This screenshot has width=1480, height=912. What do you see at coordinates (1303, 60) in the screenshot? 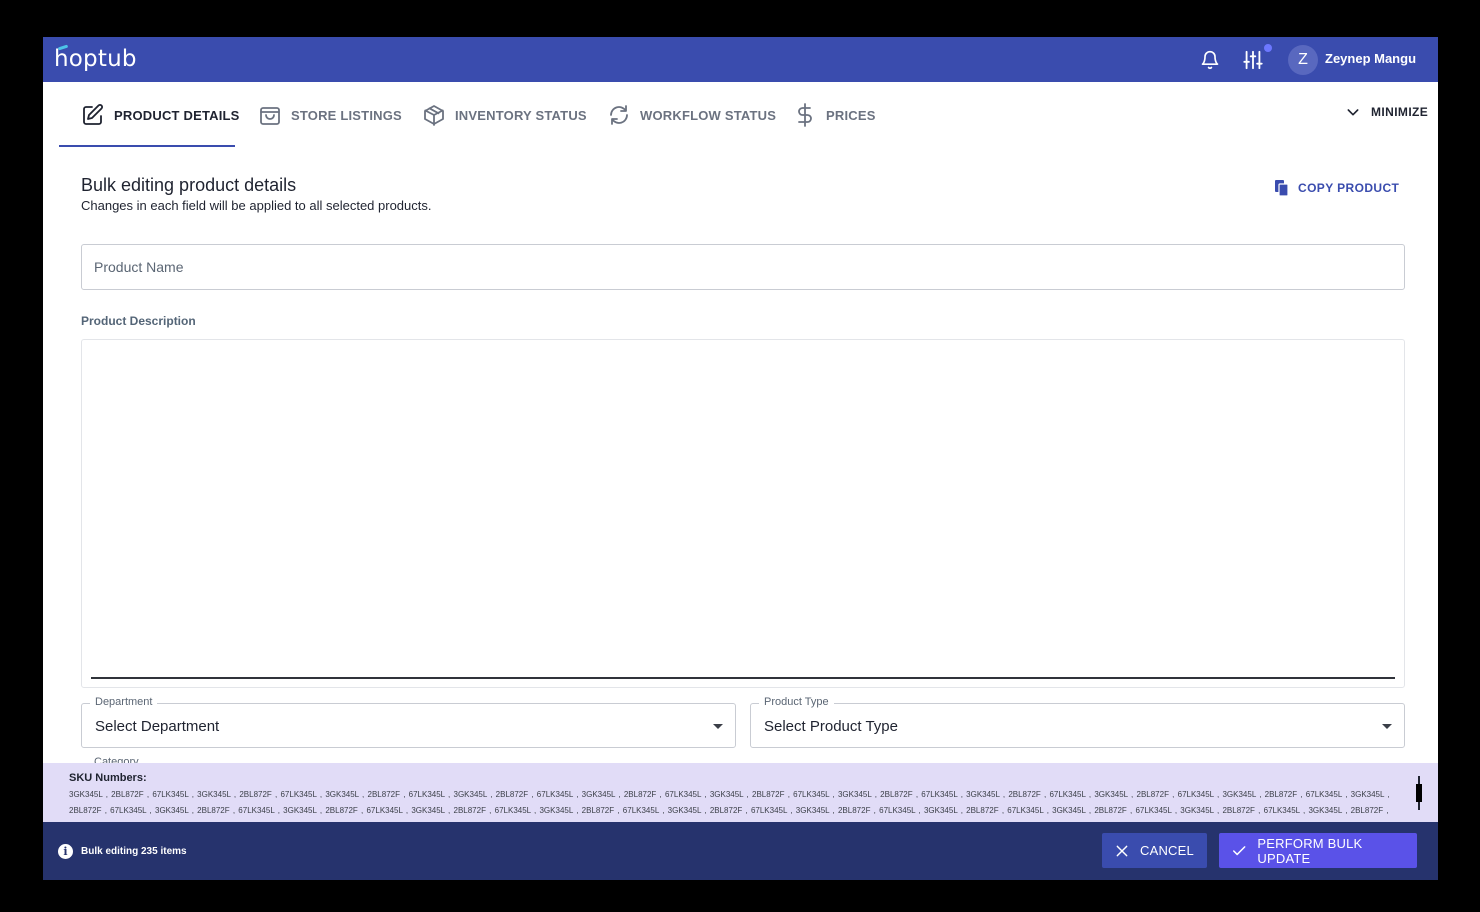
I see `avatar: Z` at bounding box center [1303, 60].